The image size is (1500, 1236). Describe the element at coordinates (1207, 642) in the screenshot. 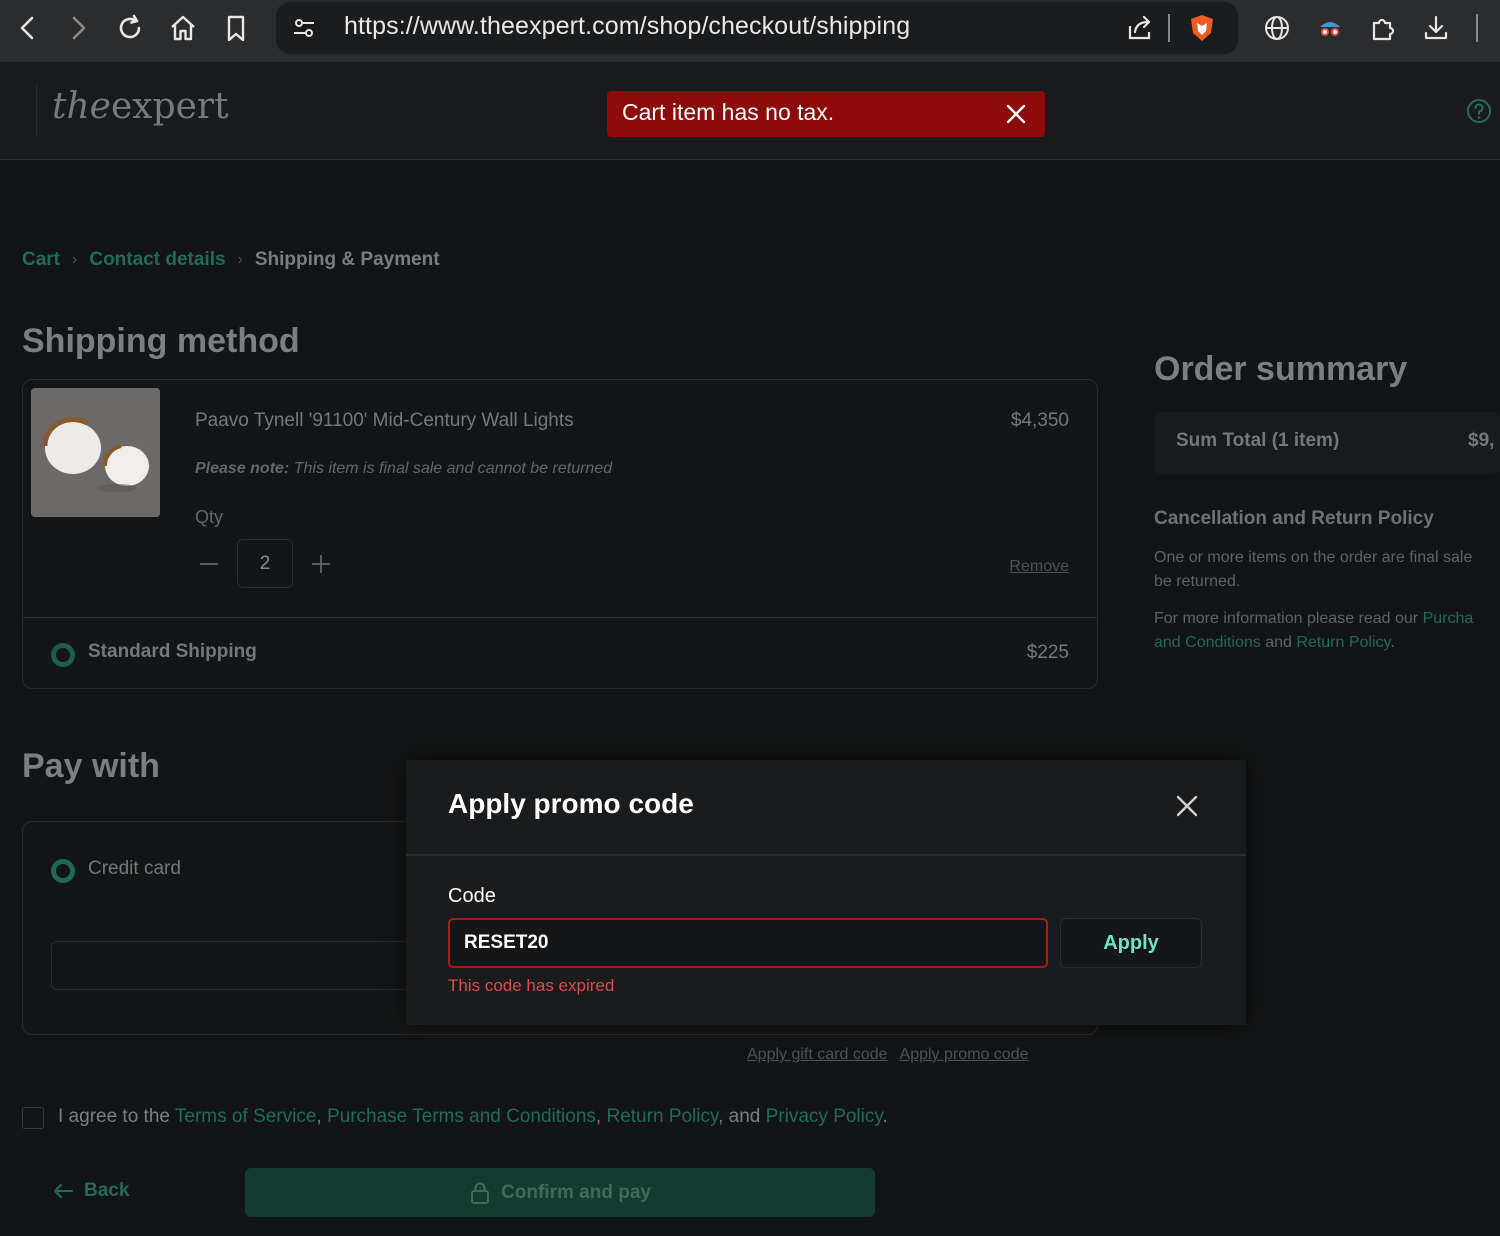

I see `purchase-terms-link-continued: and Conditions` at that location.